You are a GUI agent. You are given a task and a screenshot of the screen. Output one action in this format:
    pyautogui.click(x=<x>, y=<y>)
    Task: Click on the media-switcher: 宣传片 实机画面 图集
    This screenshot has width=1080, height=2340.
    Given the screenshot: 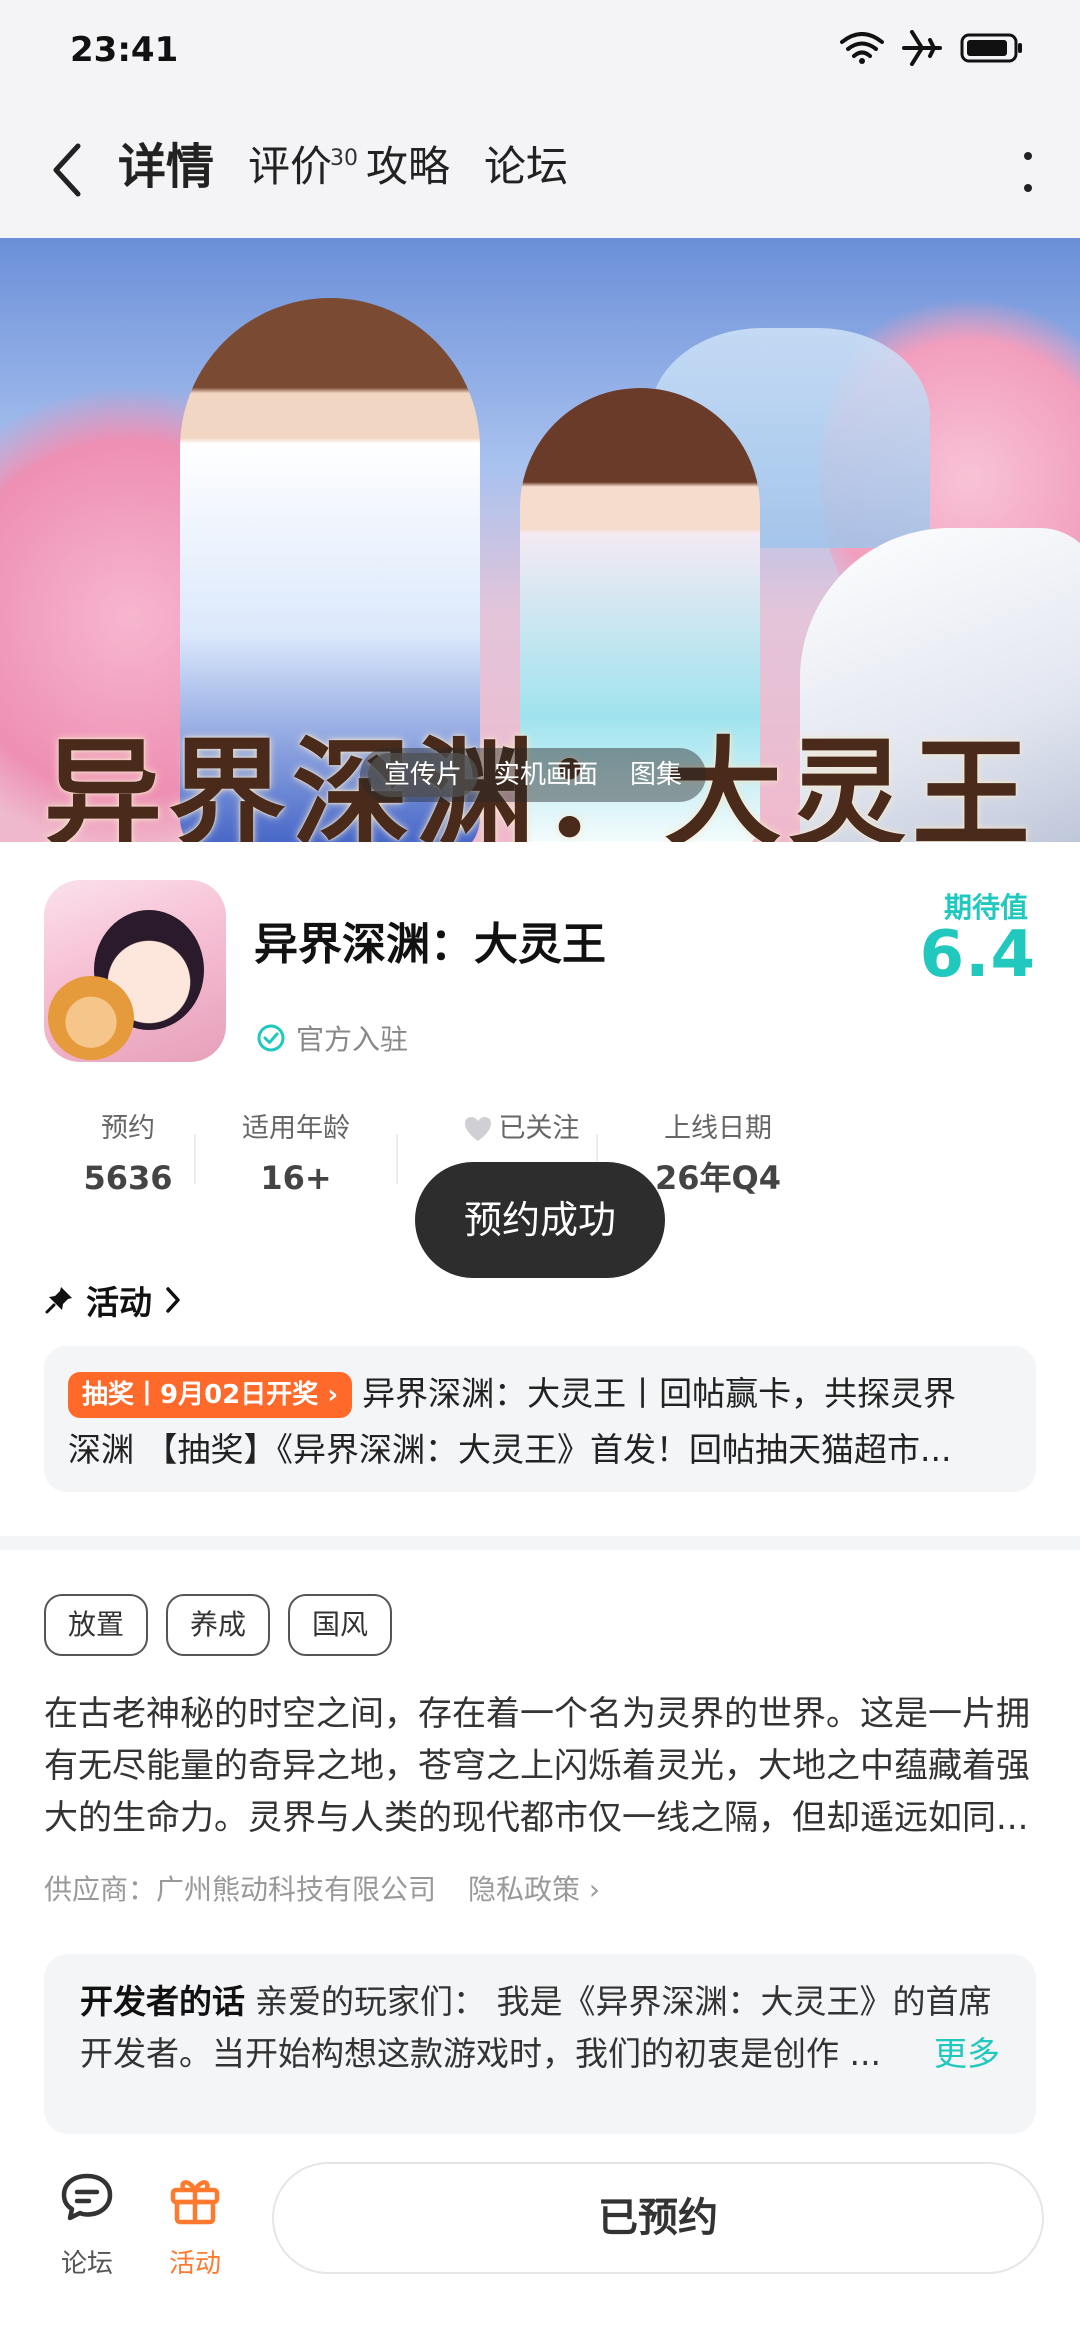 What is the action you would take?
    pyautogui.click(x=533, y=775)
    